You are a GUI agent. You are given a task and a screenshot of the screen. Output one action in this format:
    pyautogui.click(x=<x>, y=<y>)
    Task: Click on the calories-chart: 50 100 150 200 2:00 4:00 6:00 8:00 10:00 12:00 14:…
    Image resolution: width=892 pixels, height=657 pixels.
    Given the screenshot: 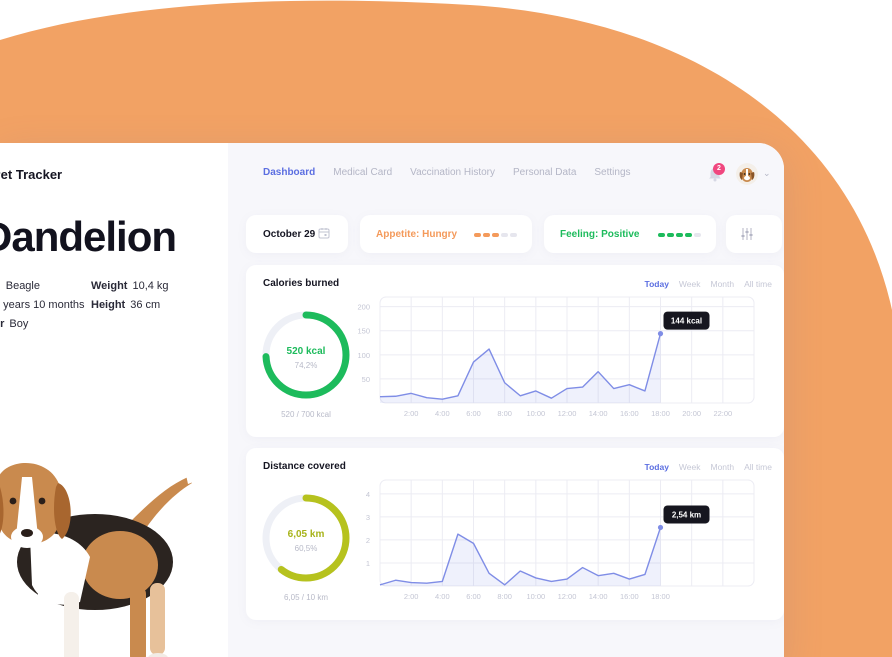 What is the action you would take?
    pyautogui.click(x=556, y=357)
    